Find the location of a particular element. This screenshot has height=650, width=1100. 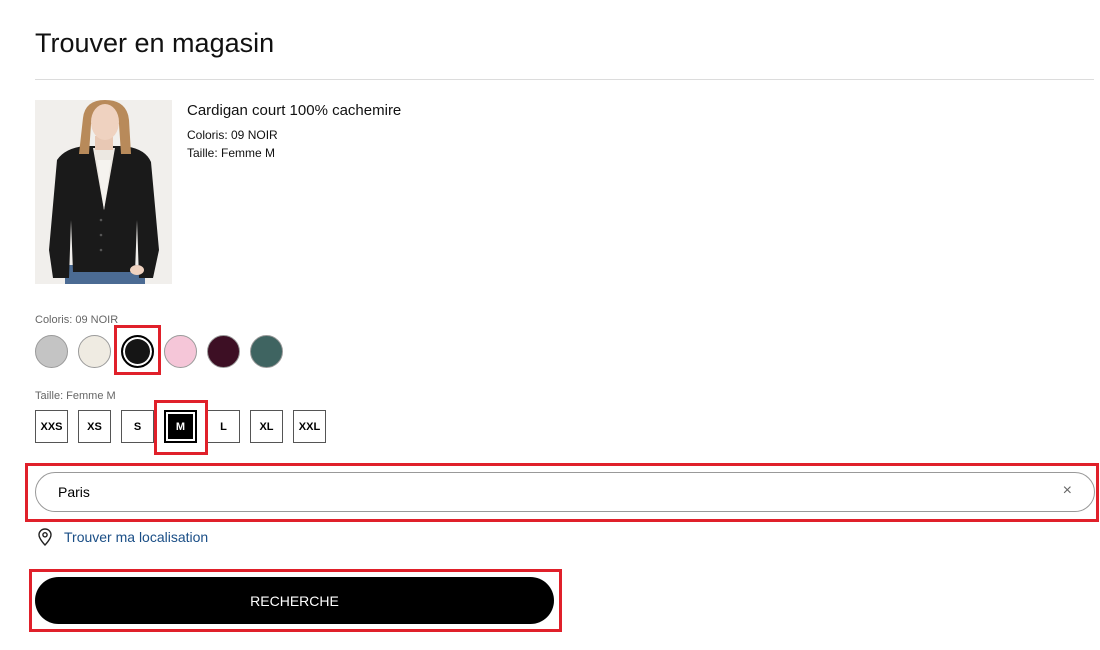

page-title: Trouver en magasin is located at coordinates (155, 43).